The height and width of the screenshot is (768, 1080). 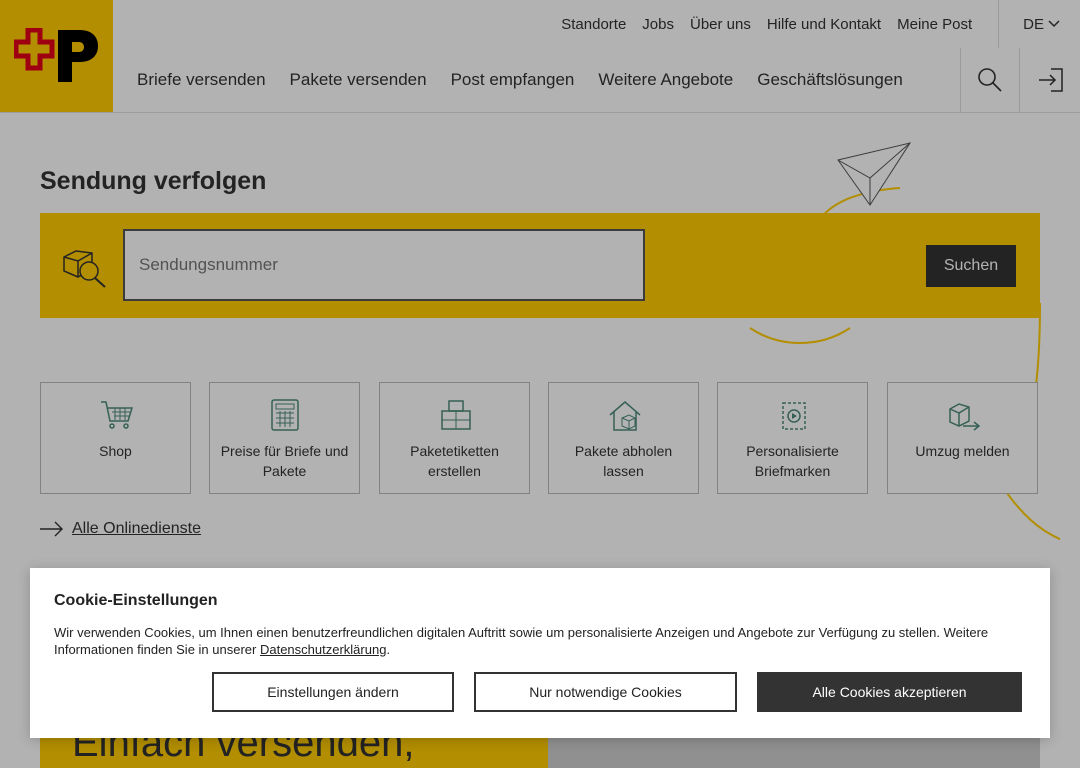 What do you see at coordinates (136, 600) in the screenshot?
I see `cookie-title: Cookie-Einstellungen` at bounding box center [136, 600].